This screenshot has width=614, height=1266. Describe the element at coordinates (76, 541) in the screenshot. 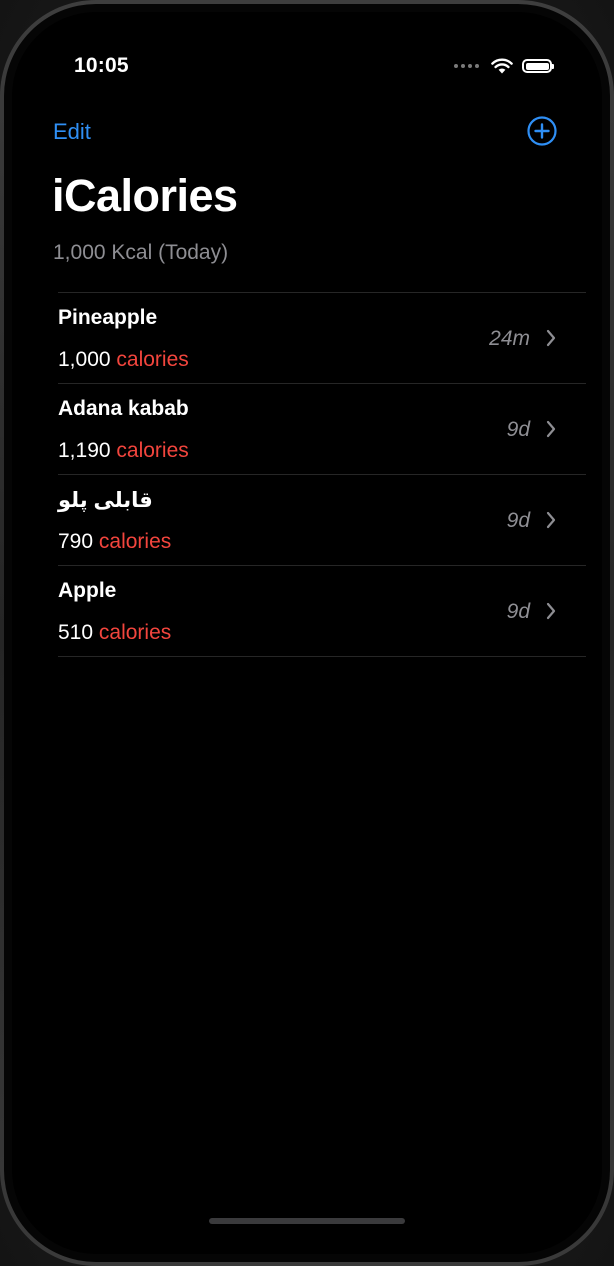

I see `calorie-value: 790` at that location.